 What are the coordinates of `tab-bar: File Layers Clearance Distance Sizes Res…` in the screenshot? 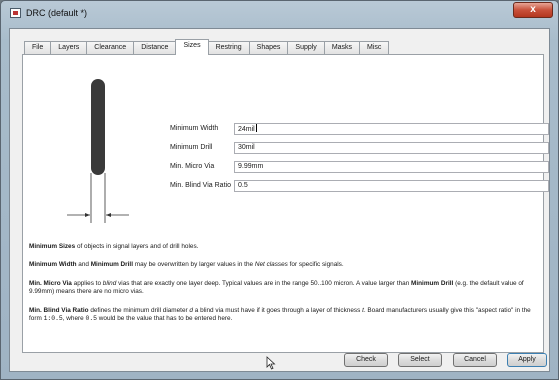 It's located at (207, 47).